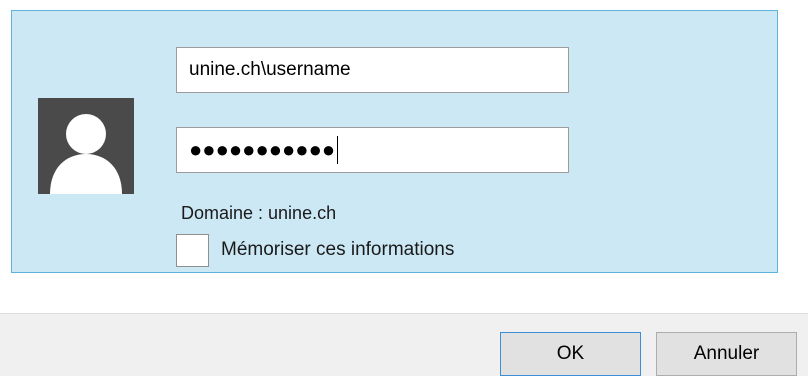  Describe the element at coordinates (372, 150) in the screenshot. I see `password-input: ●●●●●●●●●●●` at that location.